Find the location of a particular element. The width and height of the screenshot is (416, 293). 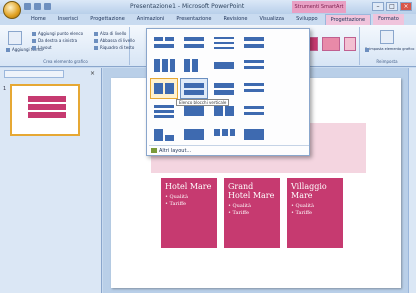

tab-home: Home is located at coordinates (38, 19).